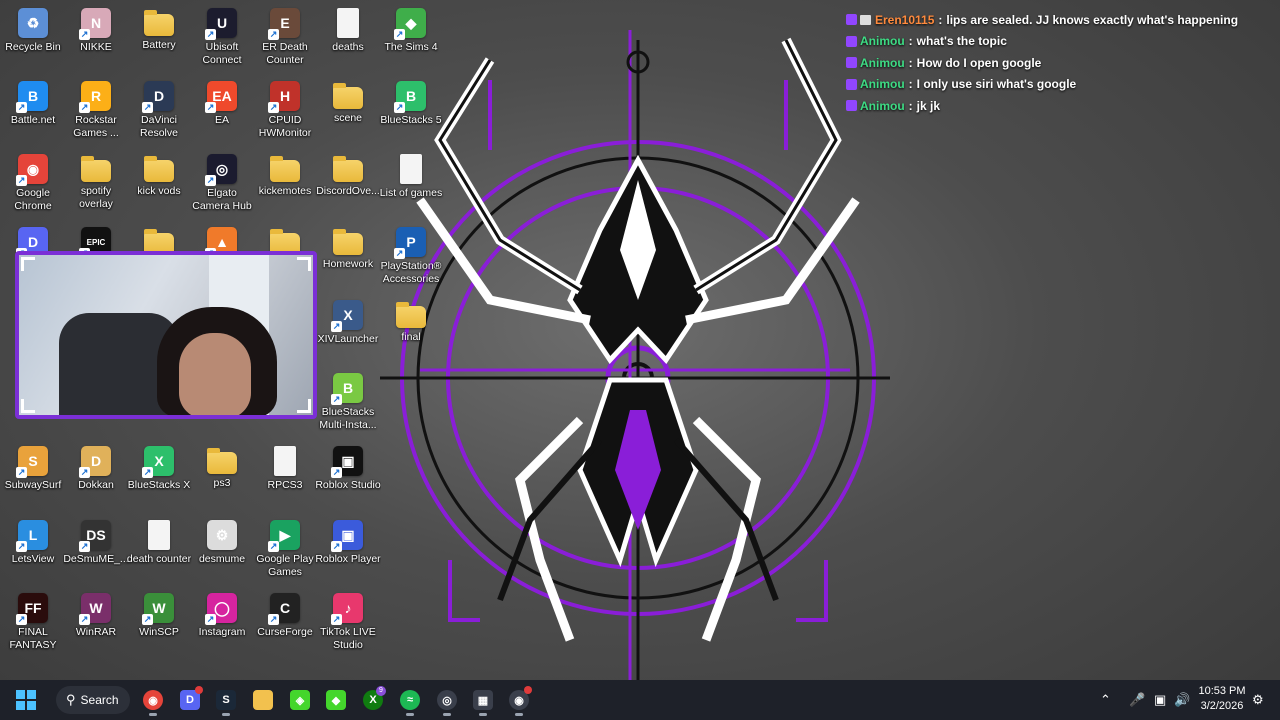 This screenshot has height=720, width=1280. What do you see at coordinates (159, 552) in the screenshot?
I see `desktop-icon: death counter` at bounding box center [159, 552].